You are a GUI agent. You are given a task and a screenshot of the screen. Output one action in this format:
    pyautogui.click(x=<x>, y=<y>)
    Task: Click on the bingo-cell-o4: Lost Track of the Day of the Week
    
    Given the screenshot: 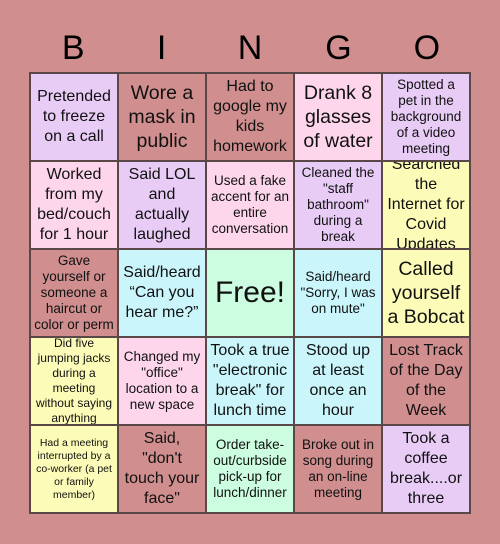 What is the action you would take?
    pyautogui.click(x=426, y=381)
    